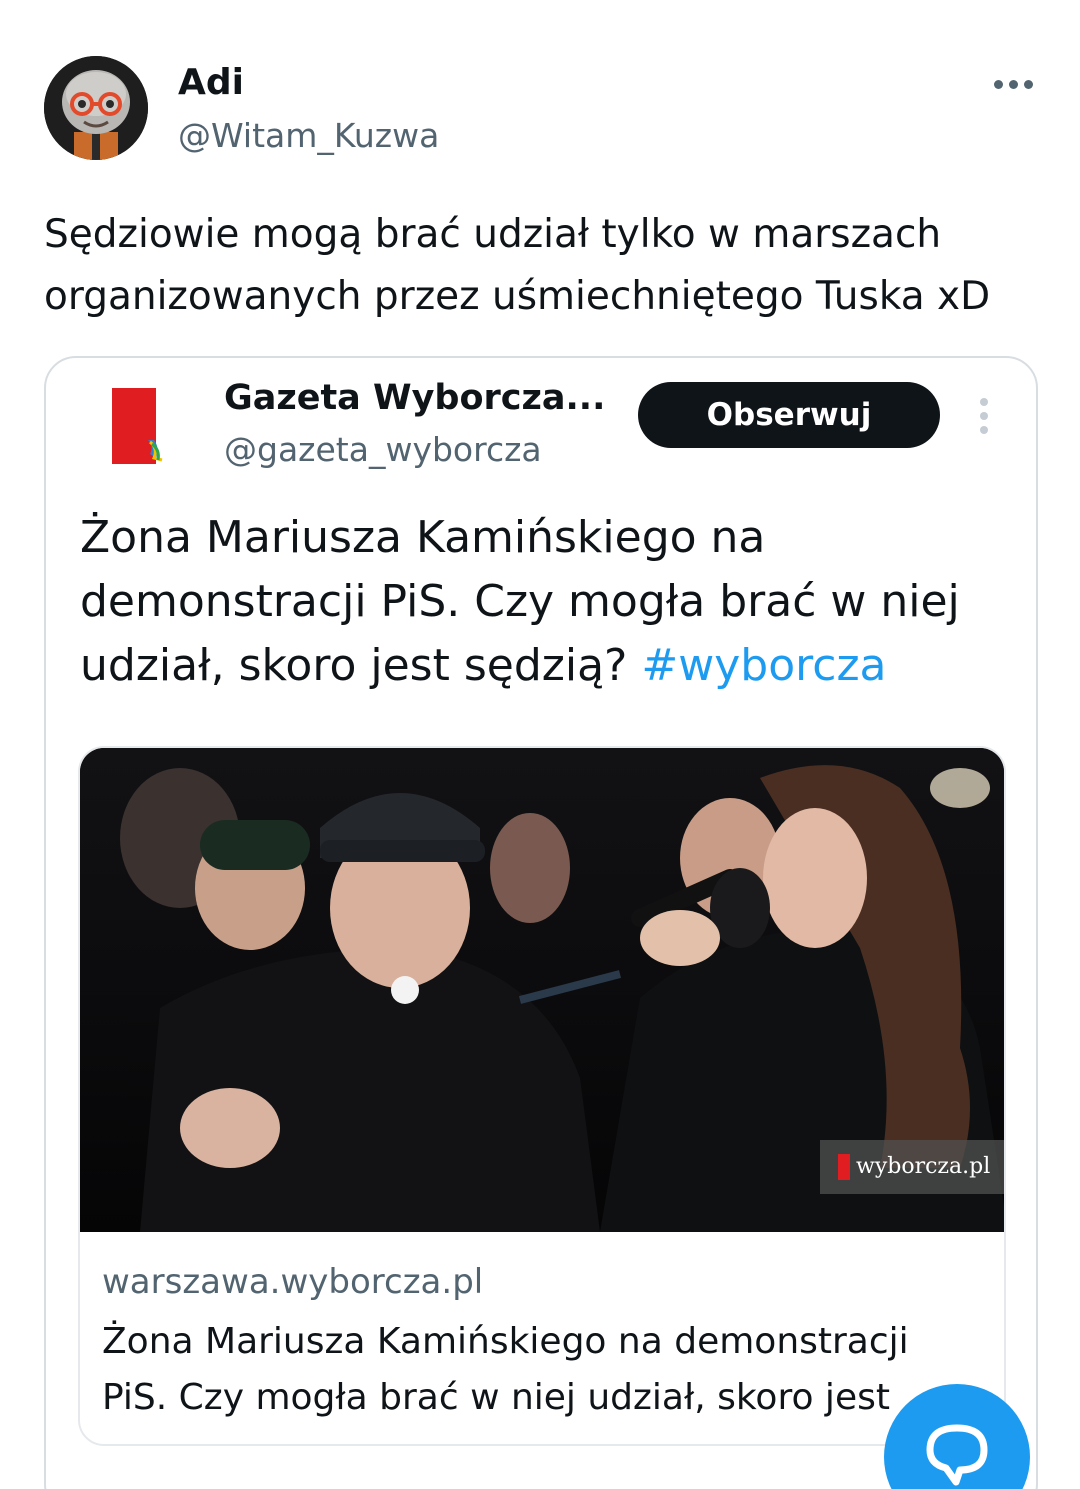  What do you see at coordinates (763, 665) in the screenshot?
I see `hashtag-link: #wyborcza` at bounding box center [763, 665].